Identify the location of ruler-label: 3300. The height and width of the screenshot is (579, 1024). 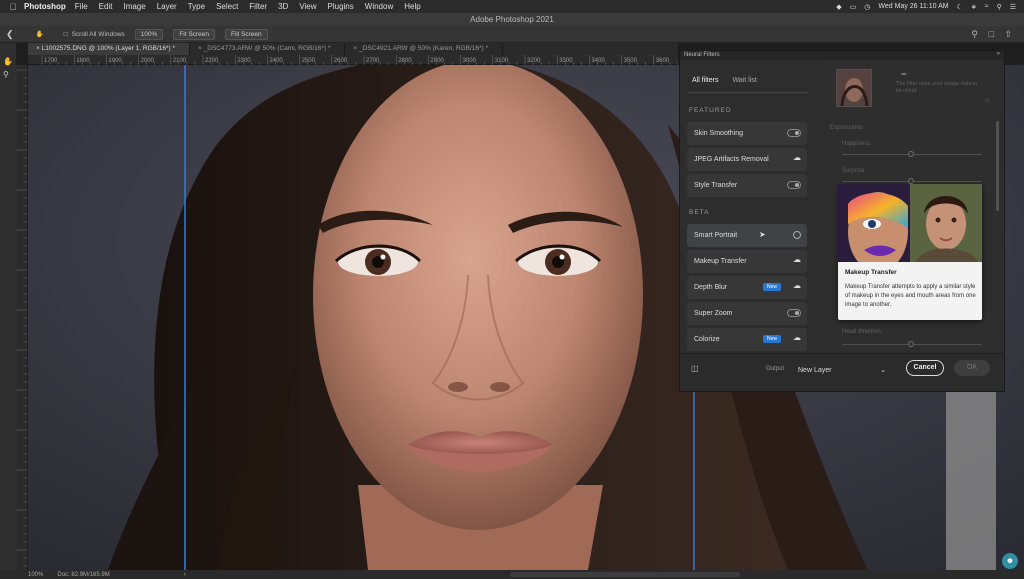
(566, 61).